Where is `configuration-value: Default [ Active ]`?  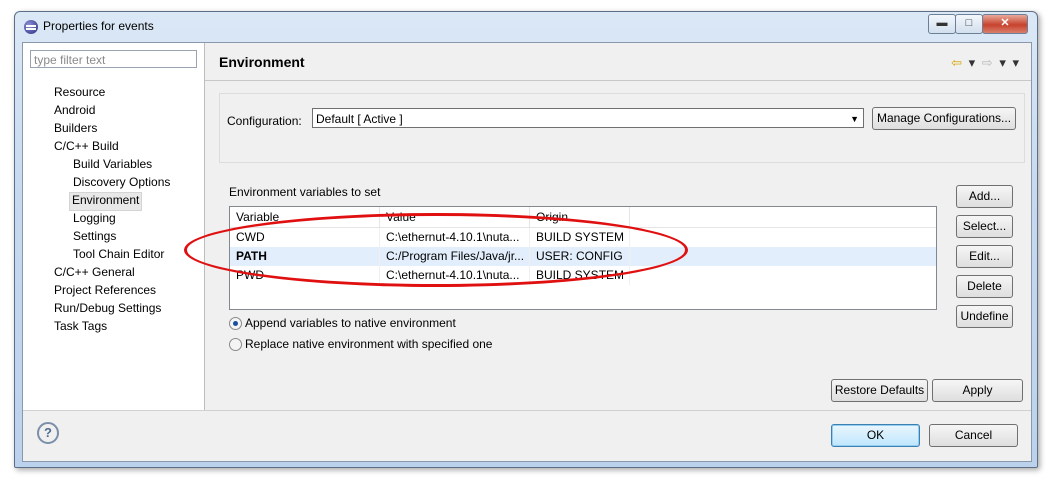
configuration-value: Default [ Active ] is located at coordinates (359, 119).